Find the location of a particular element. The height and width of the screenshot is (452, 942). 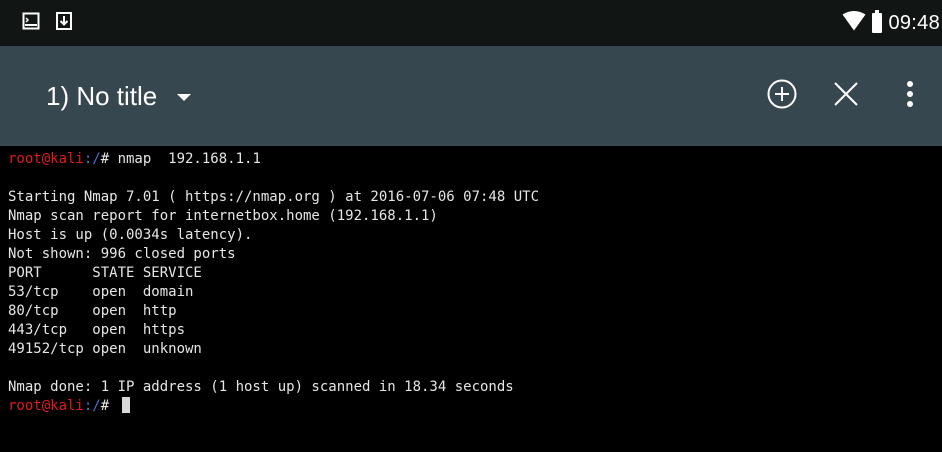

status-bar-right: 09:48 is located at coordinates (892, 23).